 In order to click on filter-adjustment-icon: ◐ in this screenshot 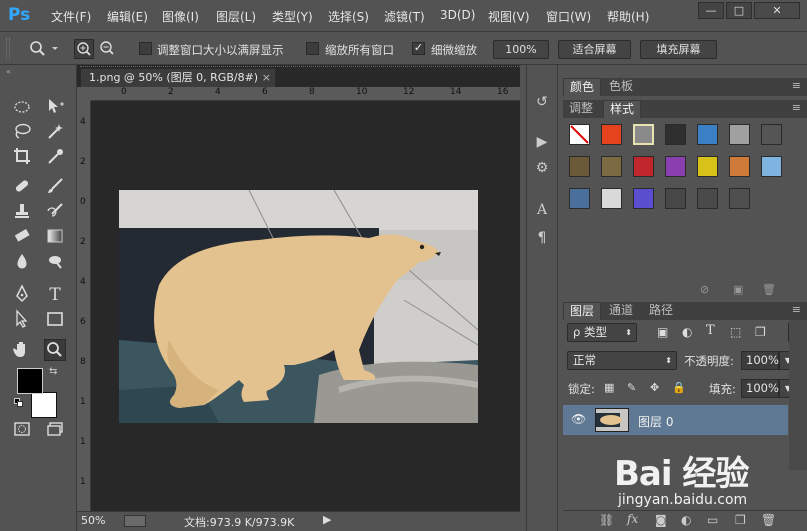, I will do `click(687, 332)`.